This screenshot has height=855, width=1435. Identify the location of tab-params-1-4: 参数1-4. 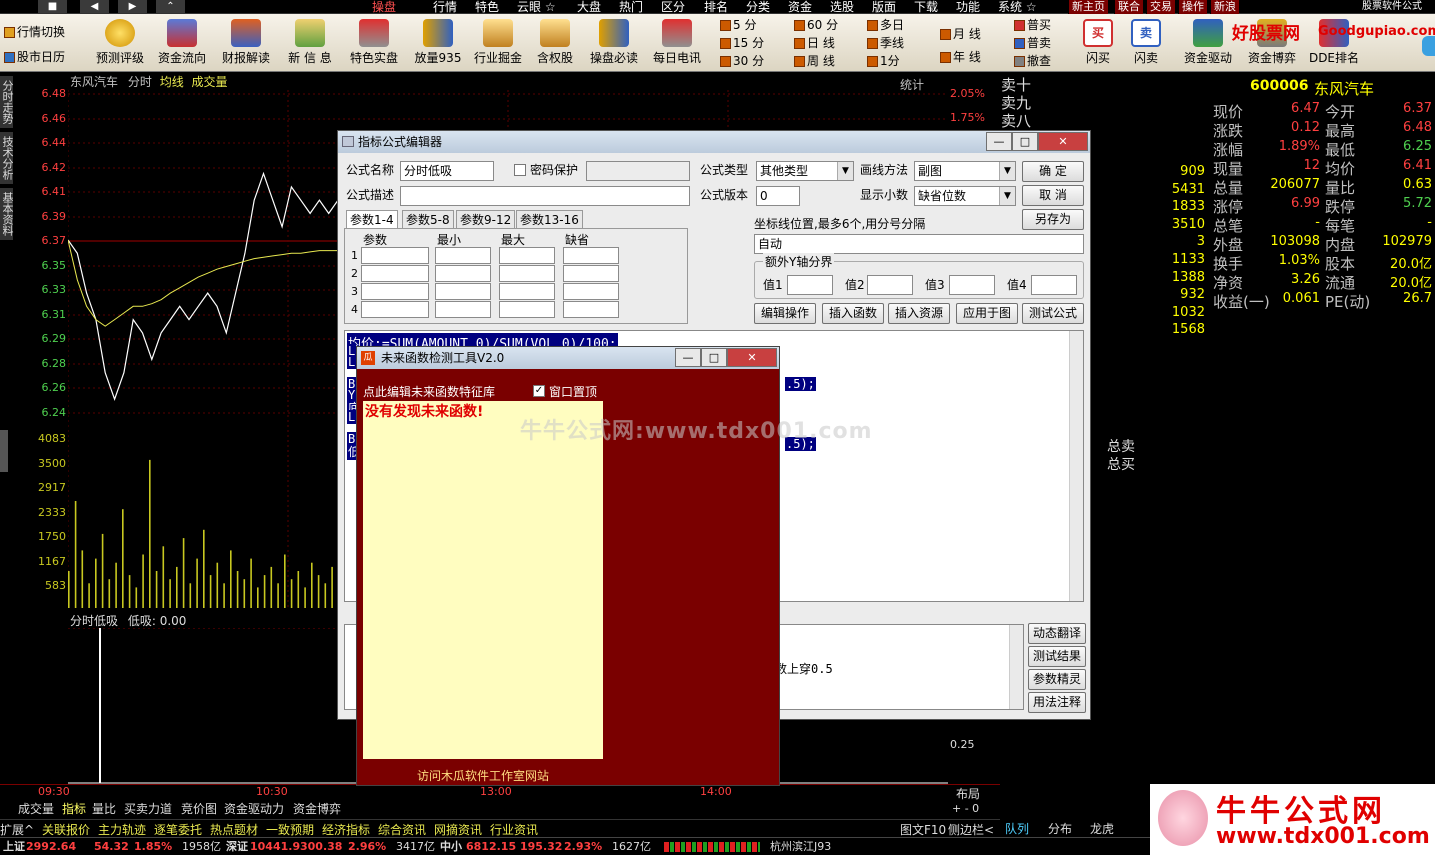
(372, 219).